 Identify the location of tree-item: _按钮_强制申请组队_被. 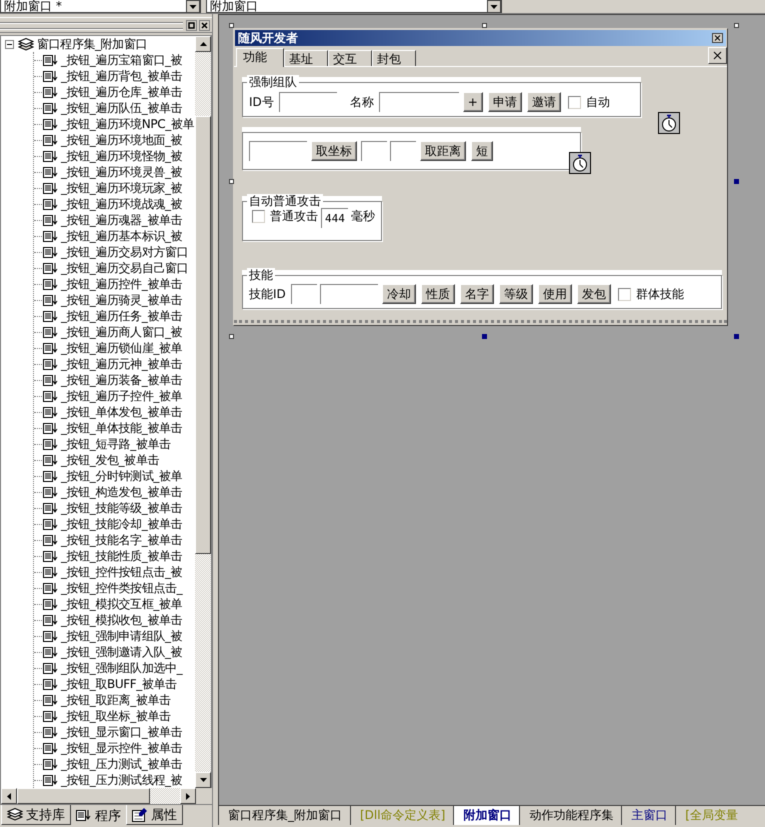
(121, 636).